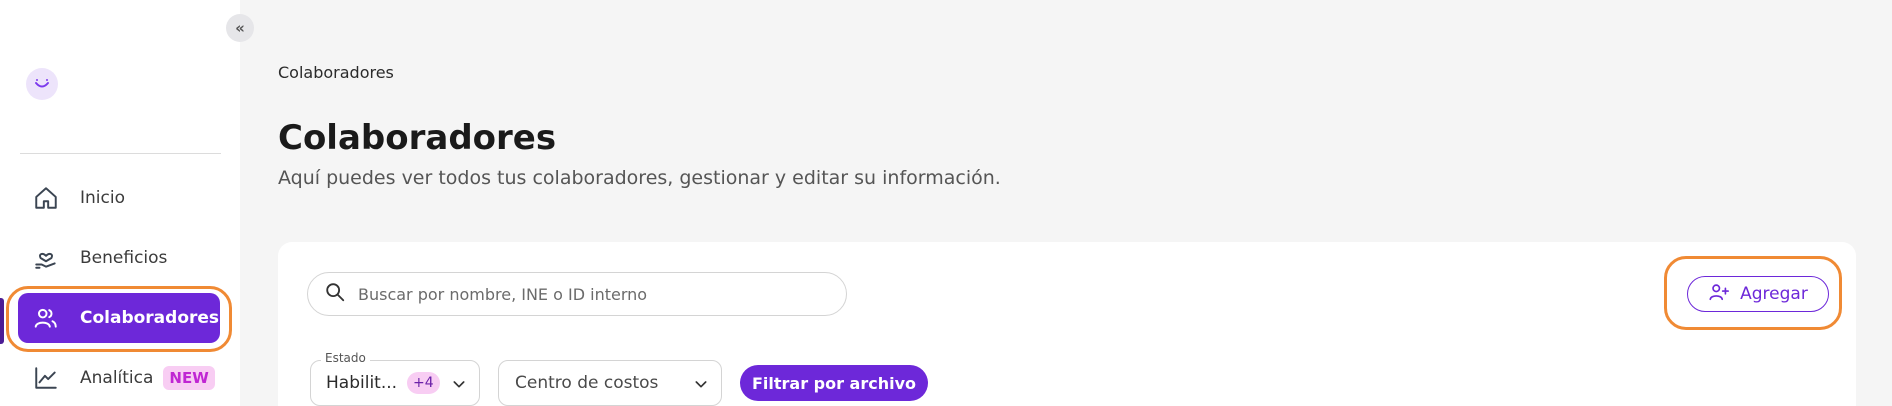 This screenshot has width=1892, height=406. Describe the element at coordinates (336, 72) in the screenshot. I see `breadcrumb: Colaboradores` at that location.